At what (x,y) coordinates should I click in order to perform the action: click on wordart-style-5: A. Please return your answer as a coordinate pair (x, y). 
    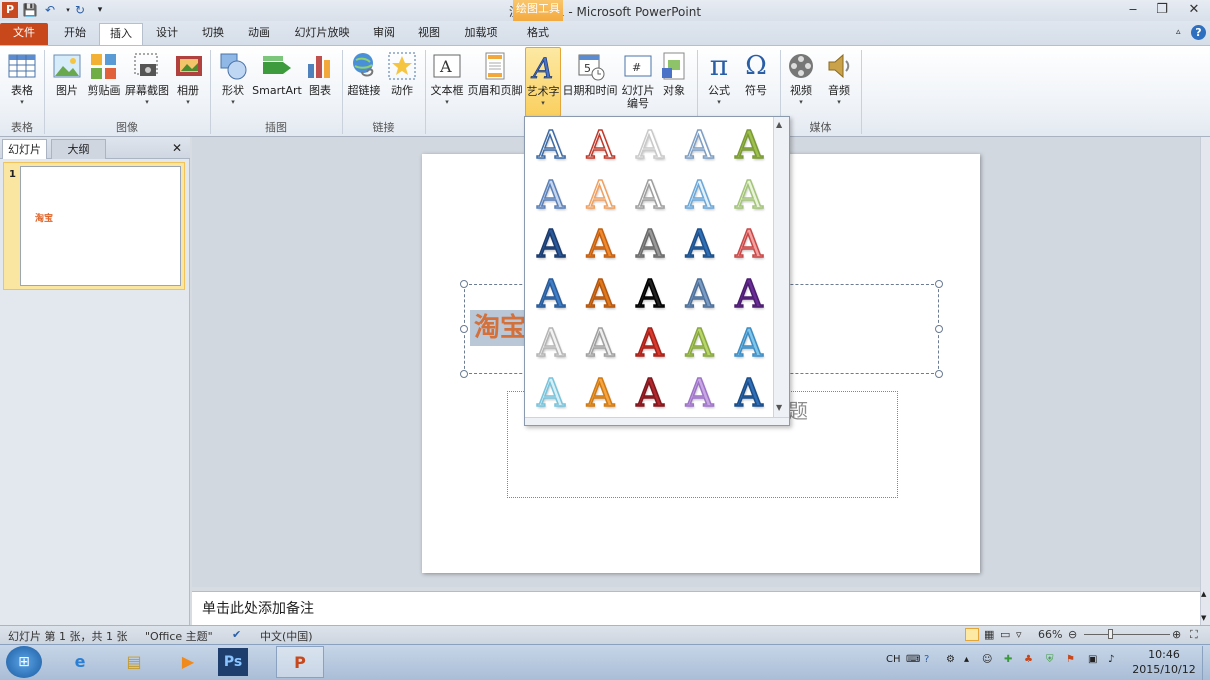
    Looking at the image, I should click on (749, 145).